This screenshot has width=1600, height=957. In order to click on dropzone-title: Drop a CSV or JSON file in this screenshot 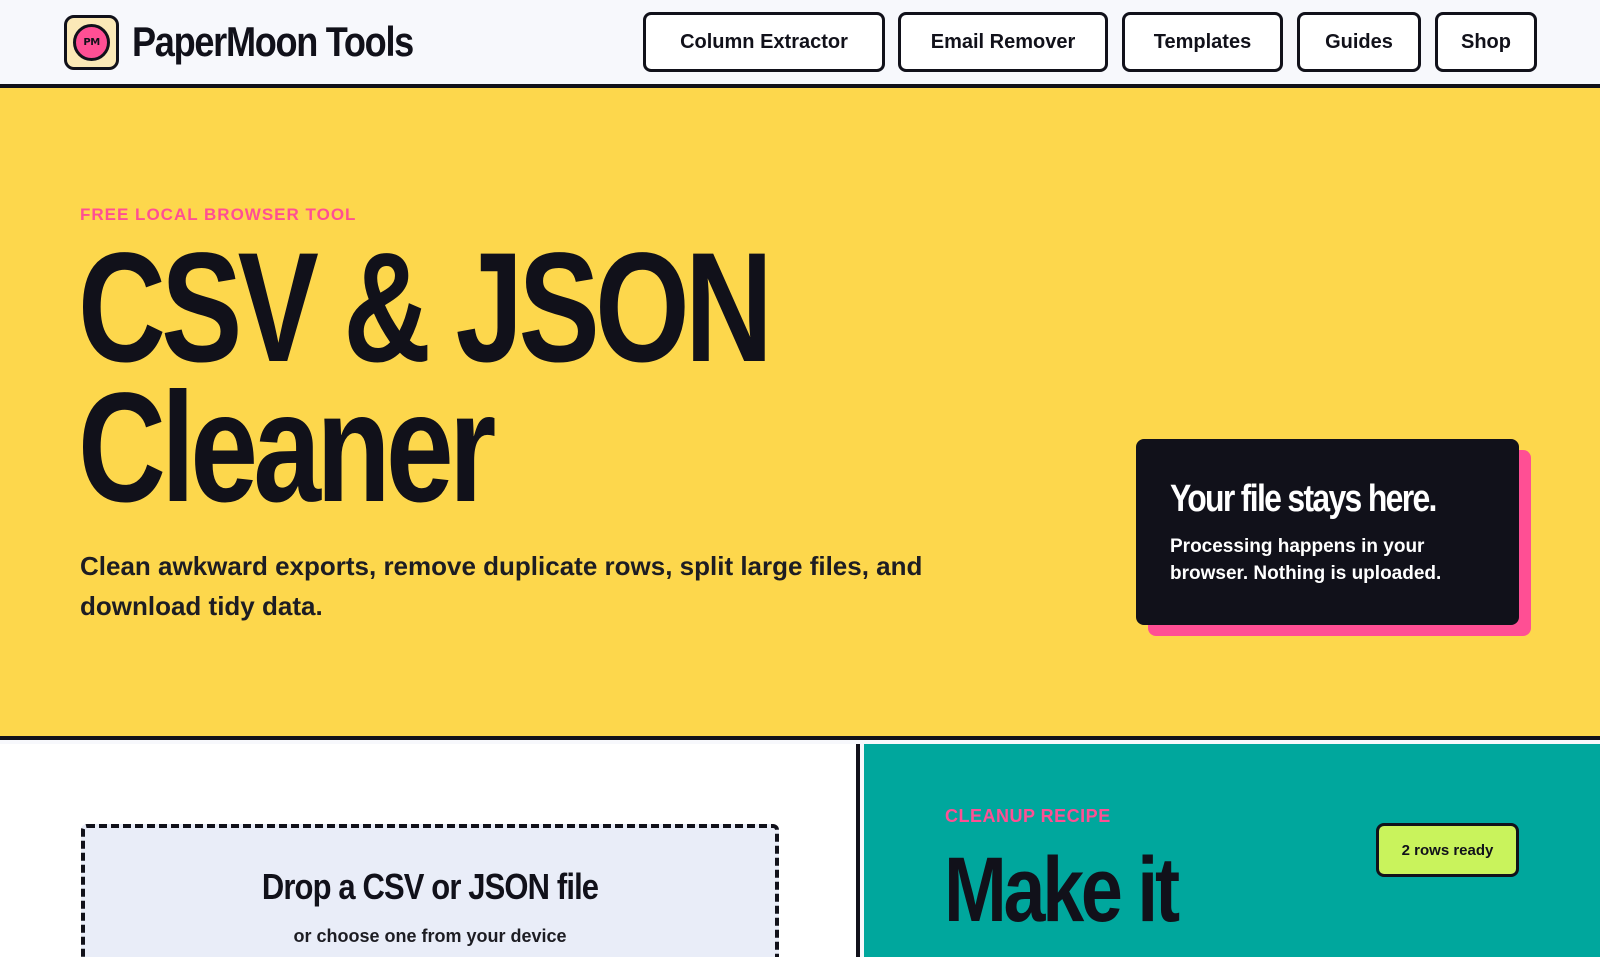, I will do `click(430, 886)`.